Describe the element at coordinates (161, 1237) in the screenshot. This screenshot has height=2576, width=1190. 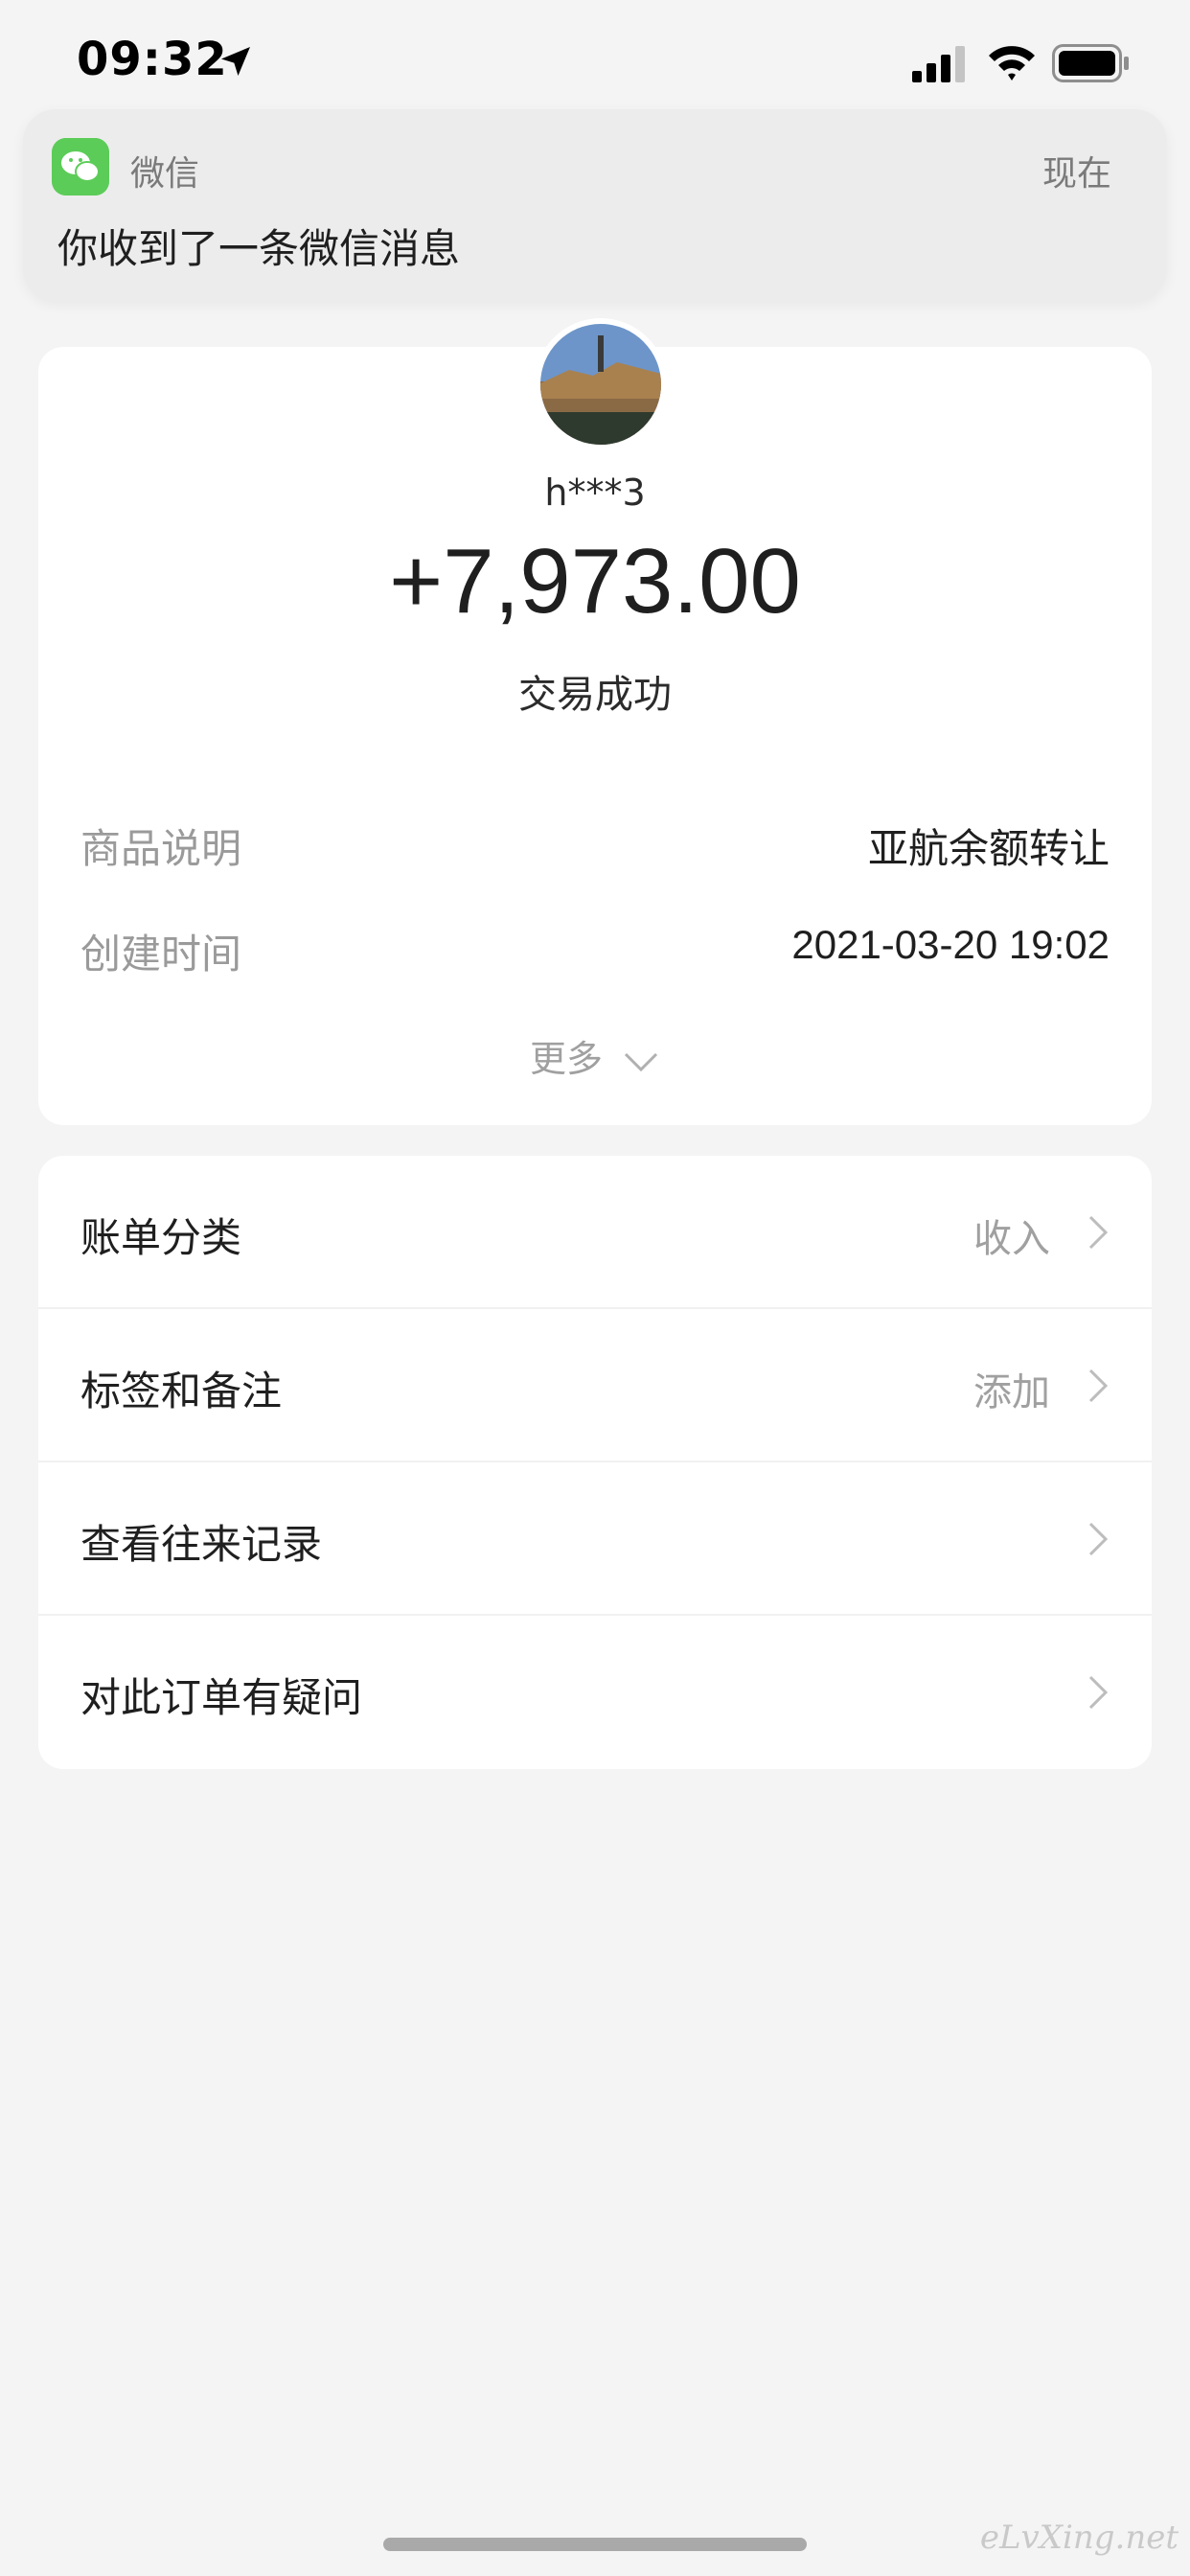
I see `menu-label: 账单分类` at that location.